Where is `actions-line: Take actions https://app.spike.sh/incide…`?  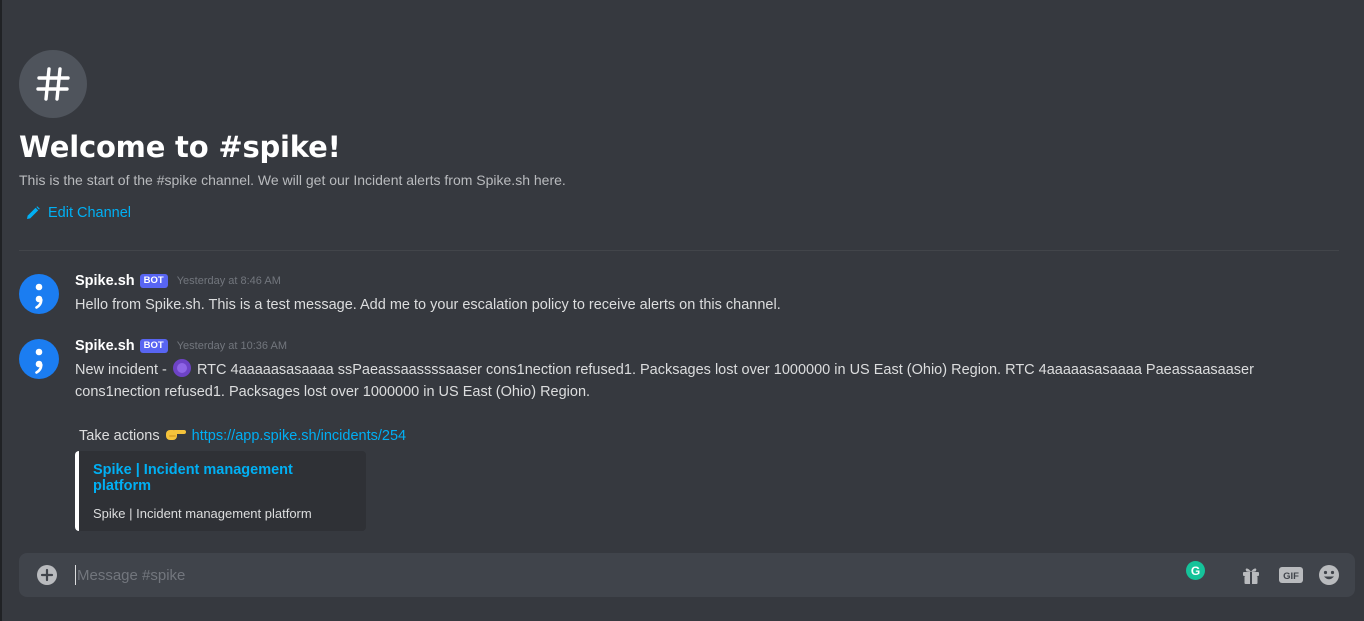 actions-line: Take actions https://app.spike.sh/incide… is located at coordinates (695, 436).